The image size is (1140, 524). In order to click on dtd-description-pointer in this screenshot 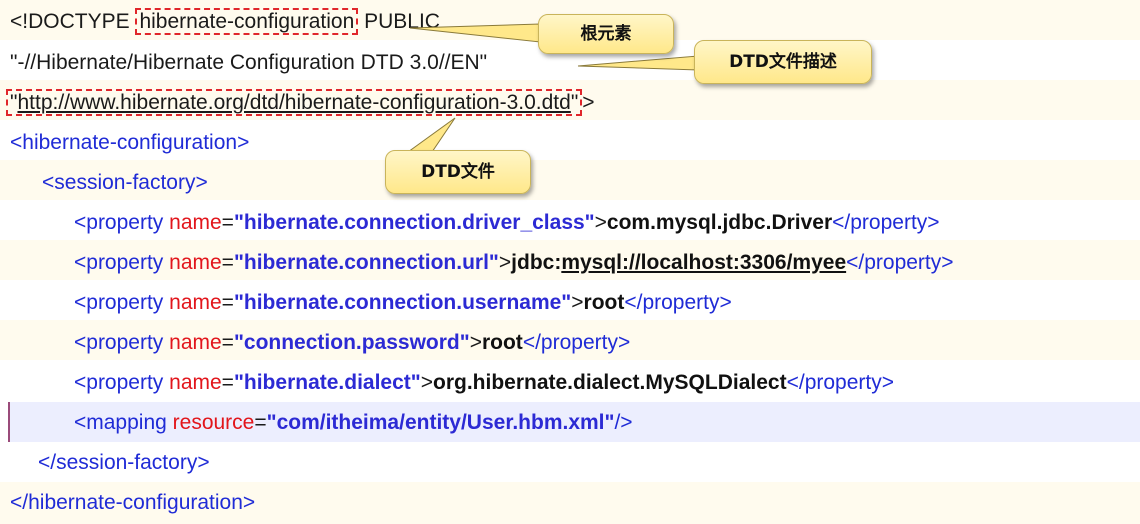, I will do `click(638, 63)`.